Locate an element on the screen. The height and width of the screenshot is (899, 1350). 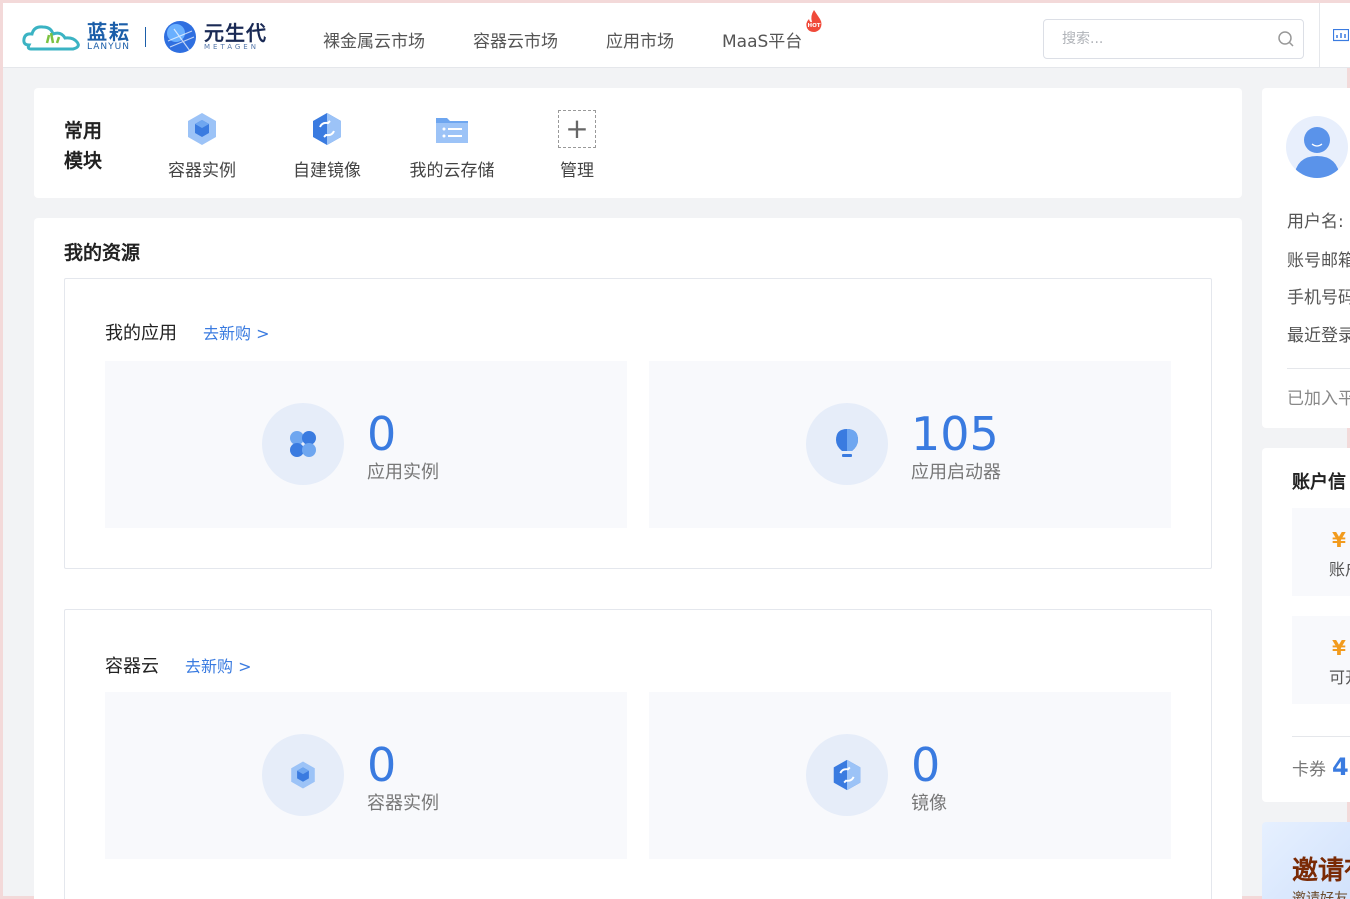
console-chart-icon is located at coordinates (1341, 36).